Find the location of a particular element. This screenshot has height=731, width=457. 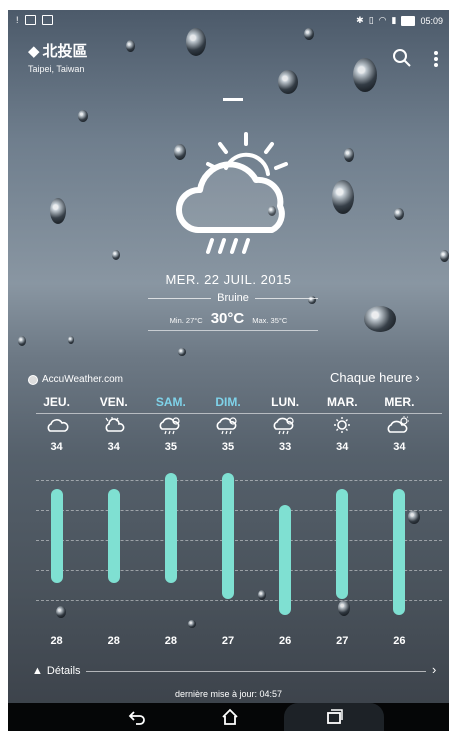

navigation-bar is located at coordinates (228, 717).